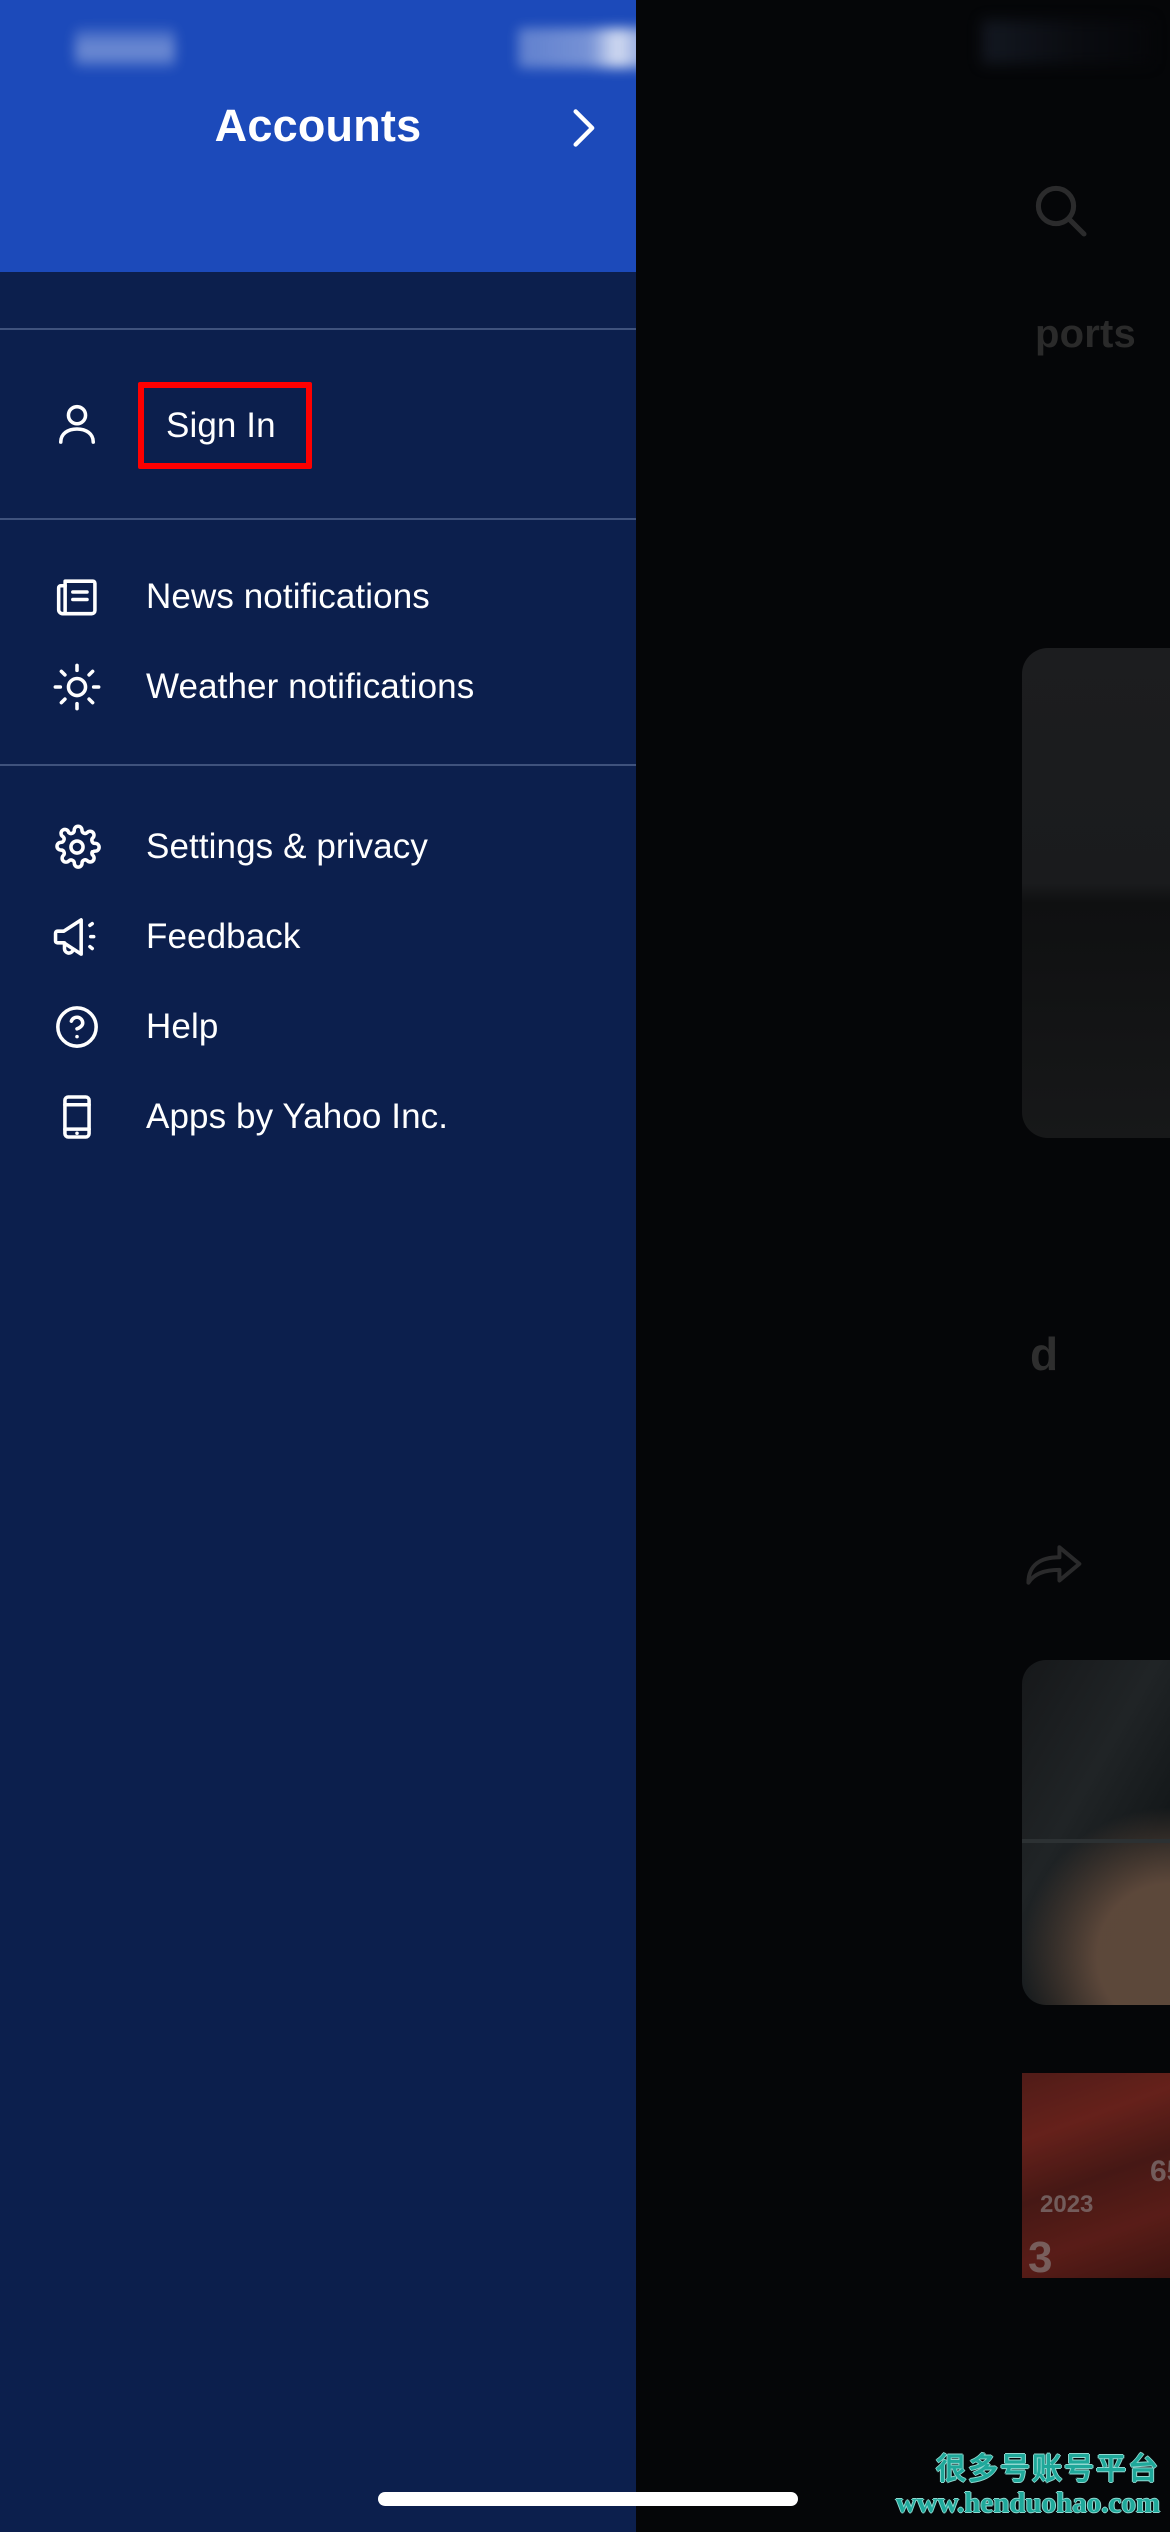  I want to click on menu-group-account: Sign In, so click(318, 424).